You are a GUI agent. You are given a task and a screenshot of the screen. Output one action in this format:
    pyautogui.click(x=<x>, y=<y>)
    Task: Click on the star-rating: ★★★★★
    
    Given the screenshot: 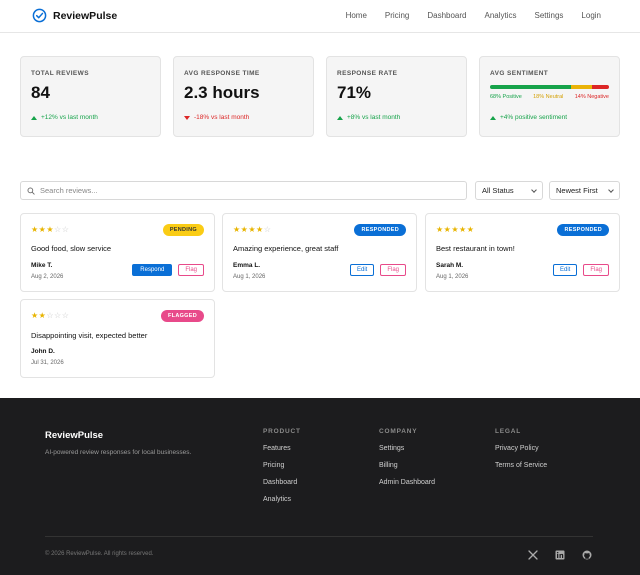 What is the action you would take?
    pyautogui.click(x=455, y=229)
    